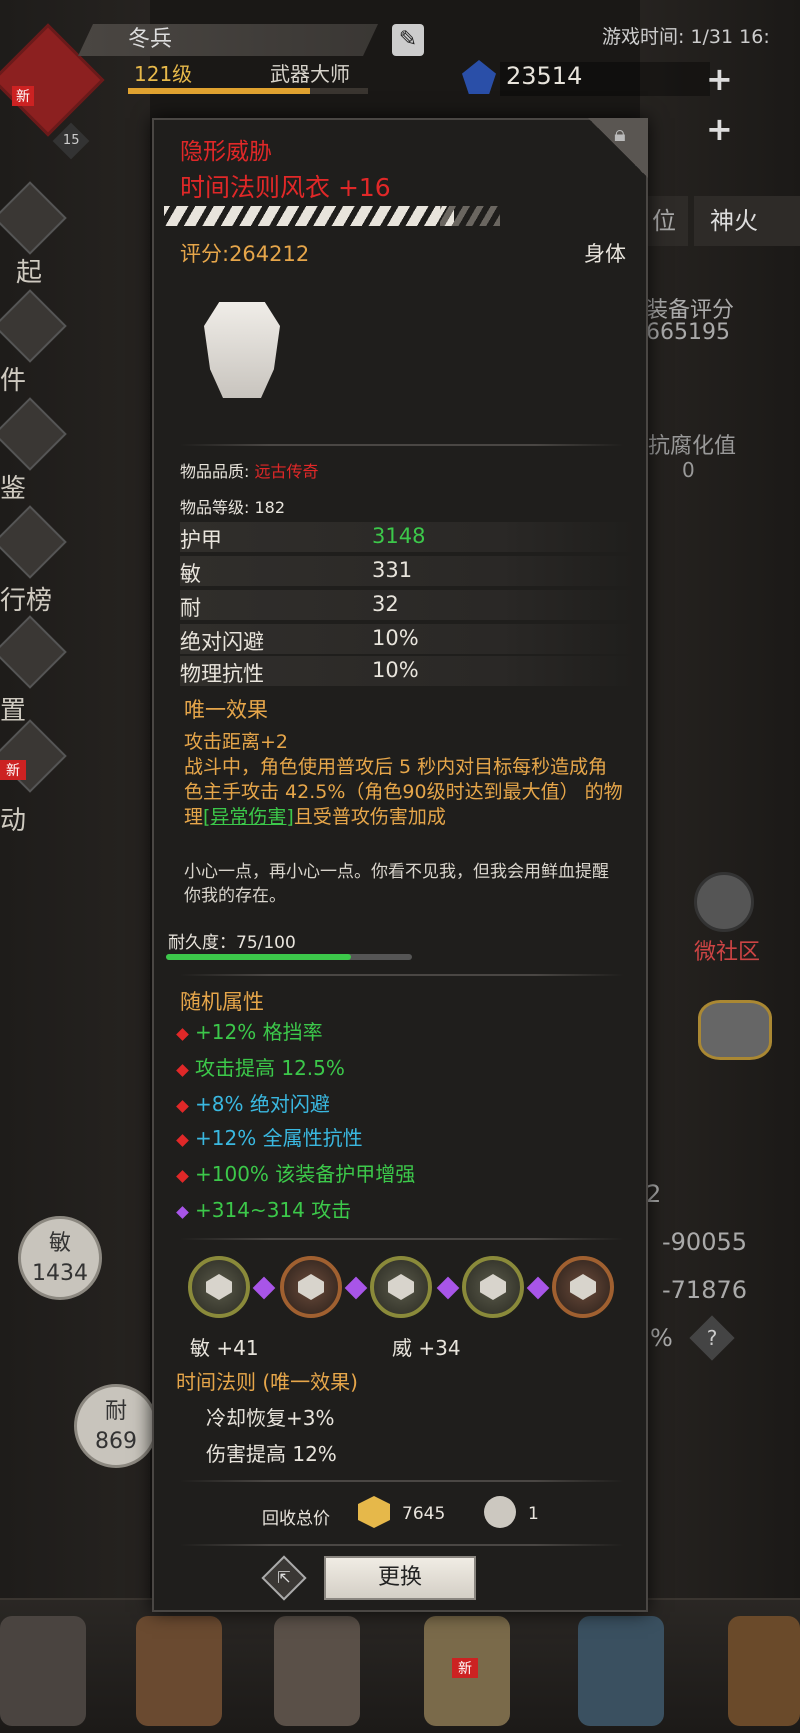 The image size is (800, 1733). What do you see at coordinates (479, 77) in the screenshot?
I see `gem-icon` at bounding box center [479, 77].